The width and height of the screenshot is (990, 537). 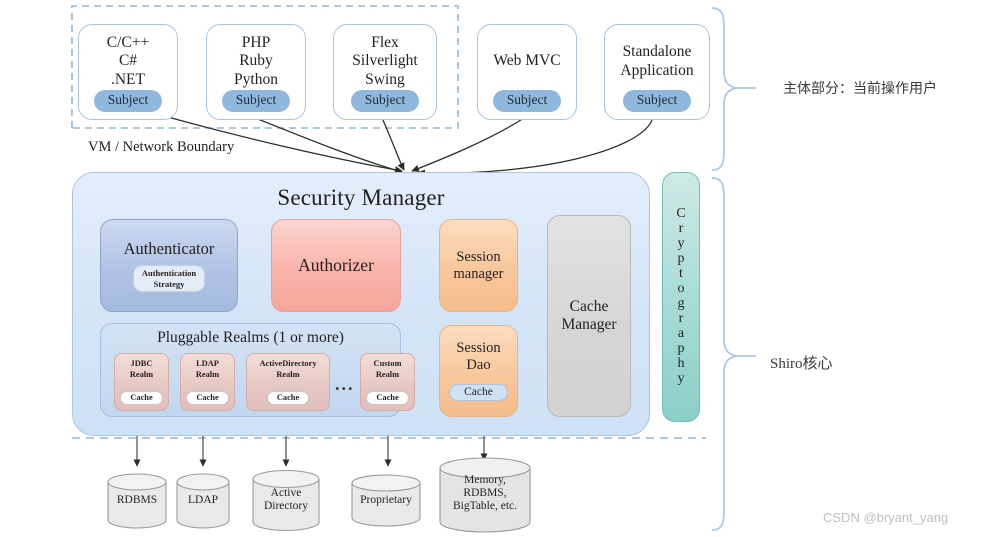 I want to click on crypto-letter: g, so click(x=681, y=303).